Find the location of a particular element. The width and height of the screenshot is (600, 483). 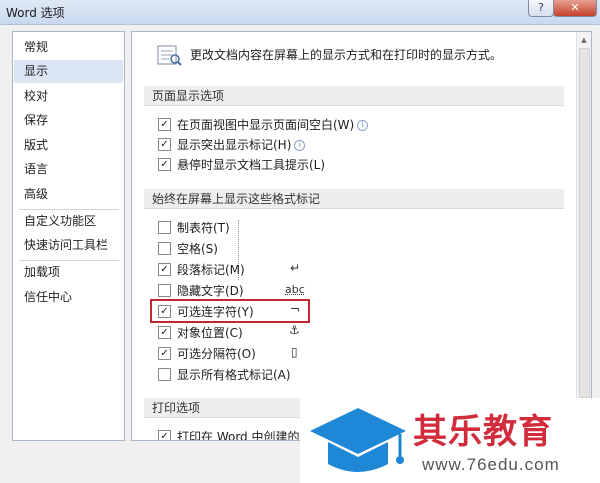

section-formatting-marks: 始终在屏幕上显示这些格式标记 is located at coordinates (354, 199).